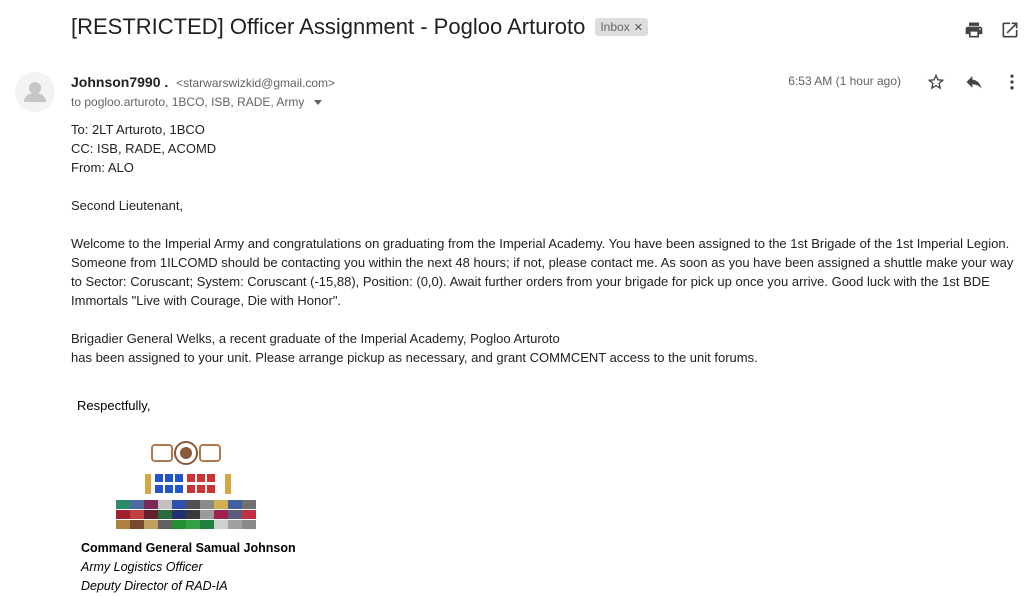 The height and width of the screenshot is (596, 1030). I want to click on star-icon, so click(936, 82).